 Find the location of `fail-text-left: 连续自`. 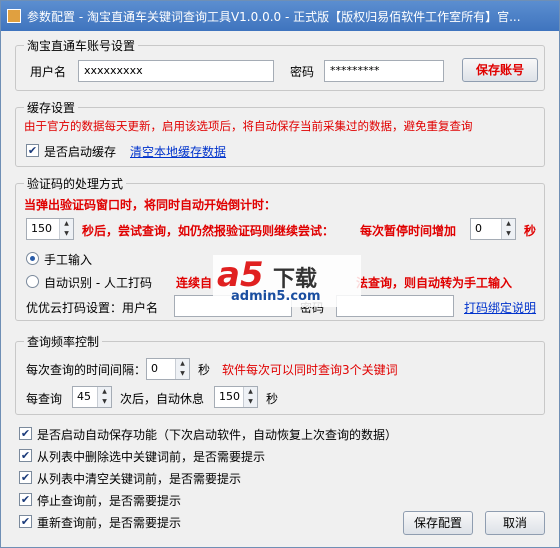

fail-text-left: 连续自 is located at coordinates (194, 283).